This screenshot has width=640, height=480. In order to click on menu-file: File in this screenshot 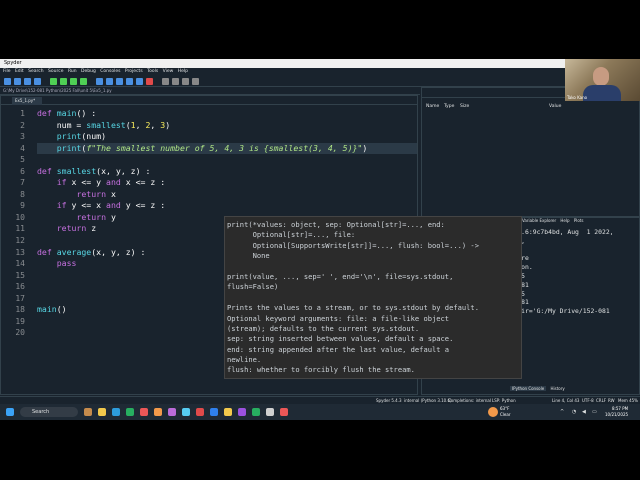, I will do `click(7, 71)`.